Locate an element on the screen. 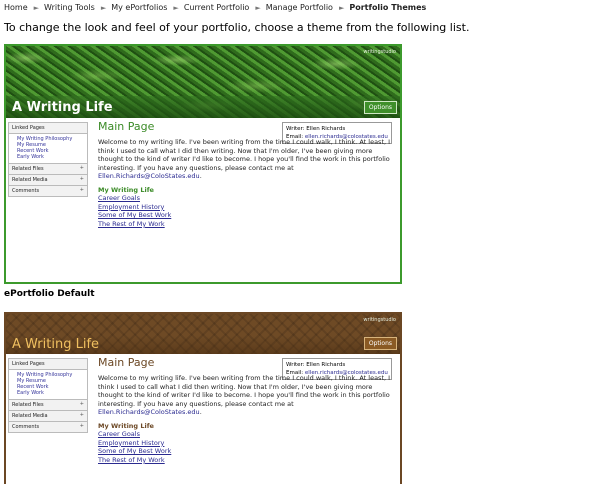 The image size is (600, 484). breadcrumb-current-page: Portfolio Themes is located at coordinates (388, 7).